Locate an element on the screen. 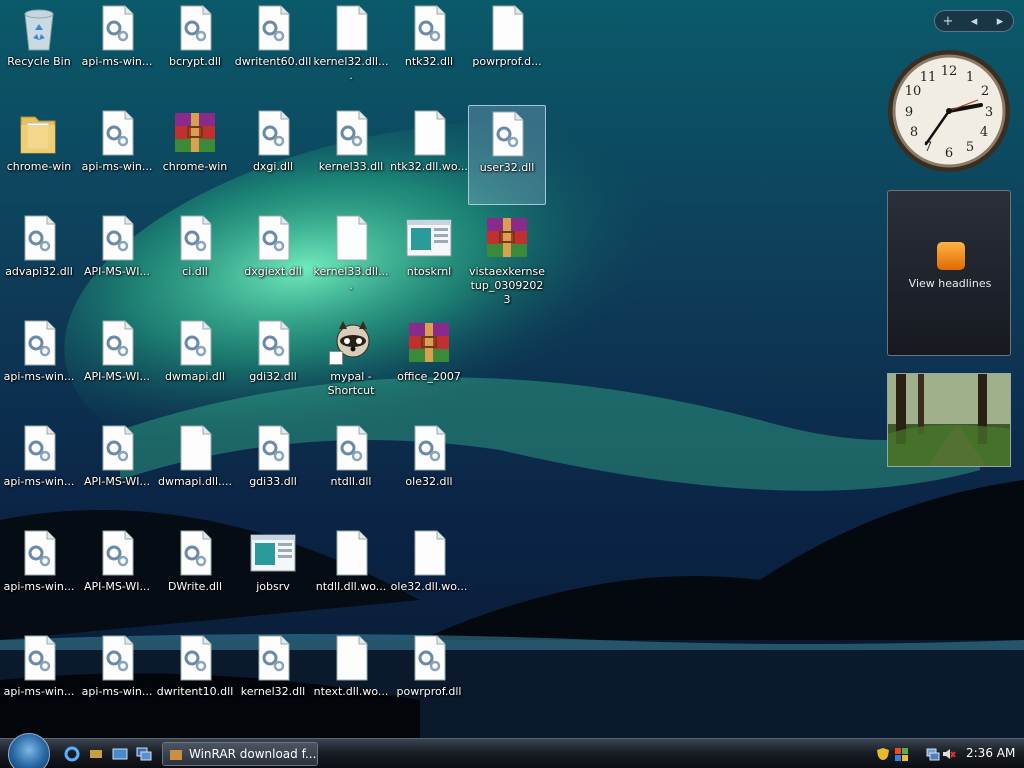  desktop-icon-label: dxgiext.dll is located at coordinates (273, 271).